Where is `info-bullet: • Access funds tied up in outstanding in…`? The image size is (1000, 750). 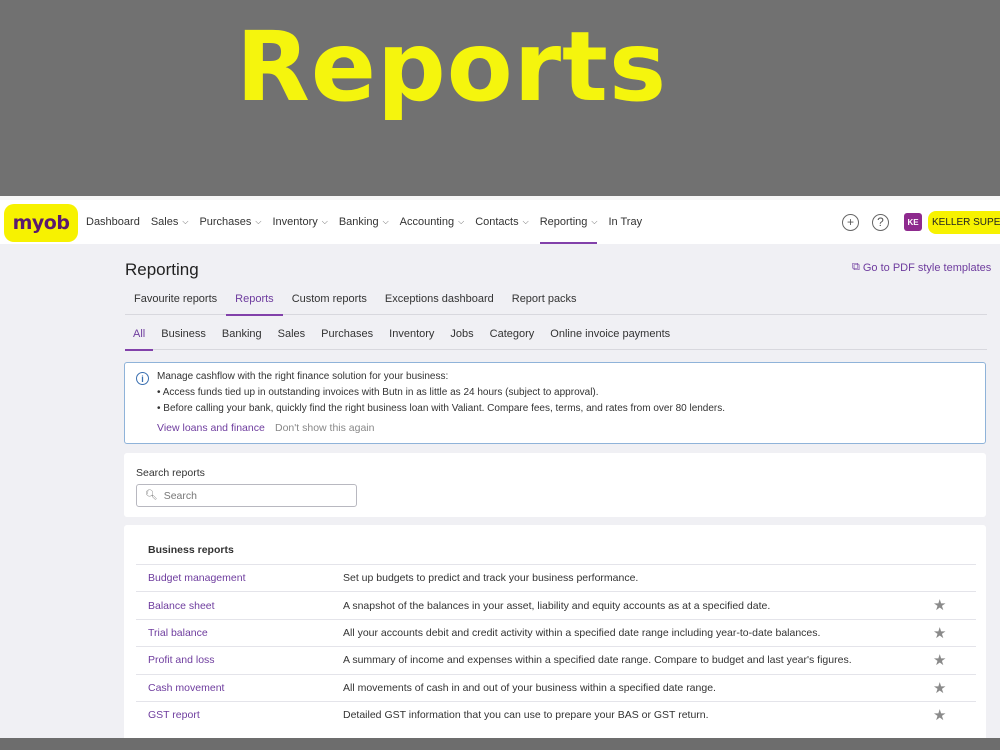
info-bullet: • Access funds tied up in outstanding in… is located at coordinates (378, 392).